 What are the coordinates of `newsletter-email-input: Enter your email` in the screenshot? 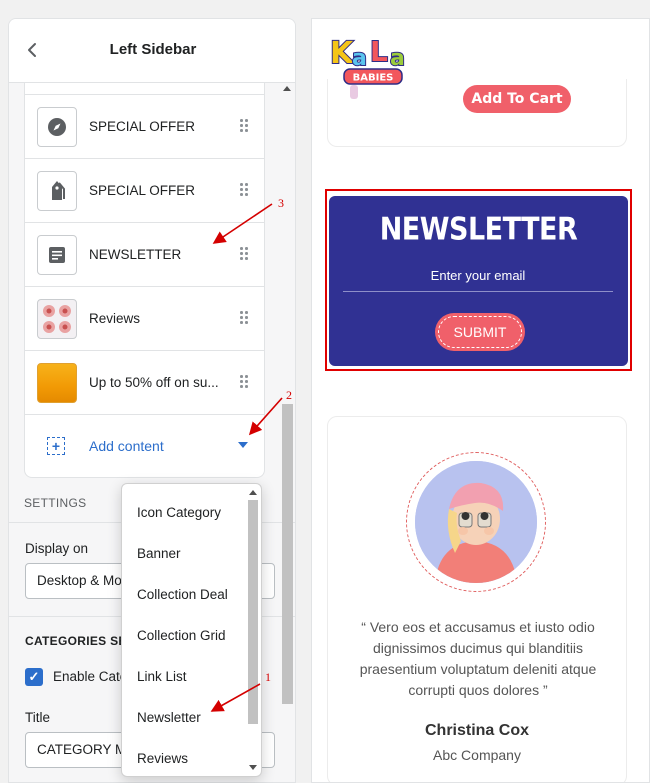 It's located at (478, 280).